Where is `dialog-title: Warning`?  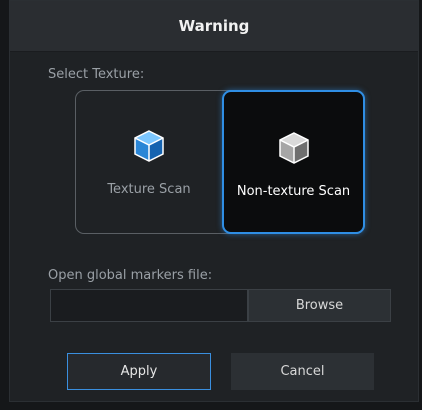
dialog-title: Warning is located at coordinates (214, 26).